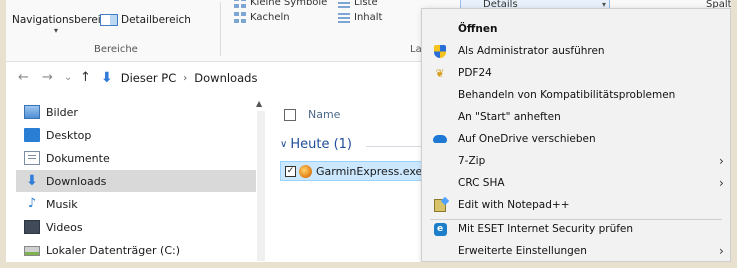 This screenshot has height=268, width=737. What do you see at coordinates (135, 227) in the screenshot?
I see `sidebar-item-videos: Videos` at bounding box center [135, 227].